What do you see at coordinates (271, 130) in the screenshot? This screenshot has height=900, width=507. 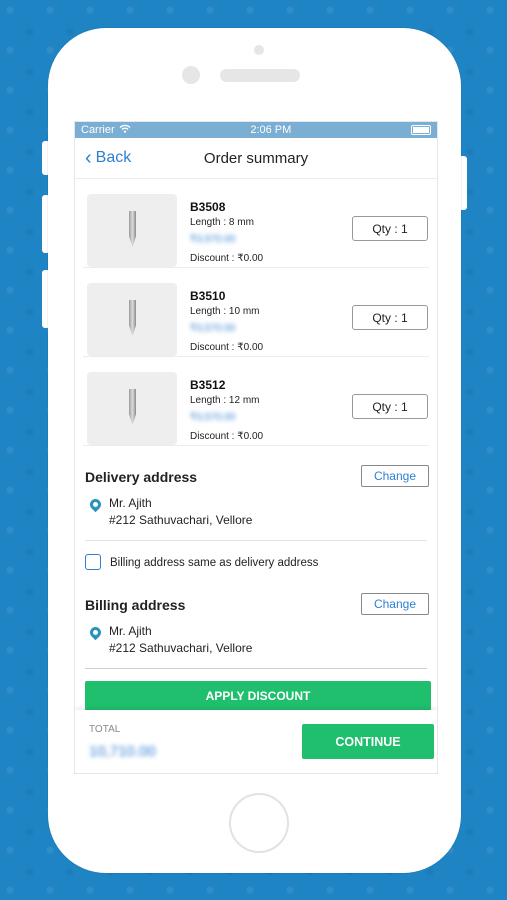 I see `status-time: 2:06 PM` at bounding box center [271, 130].